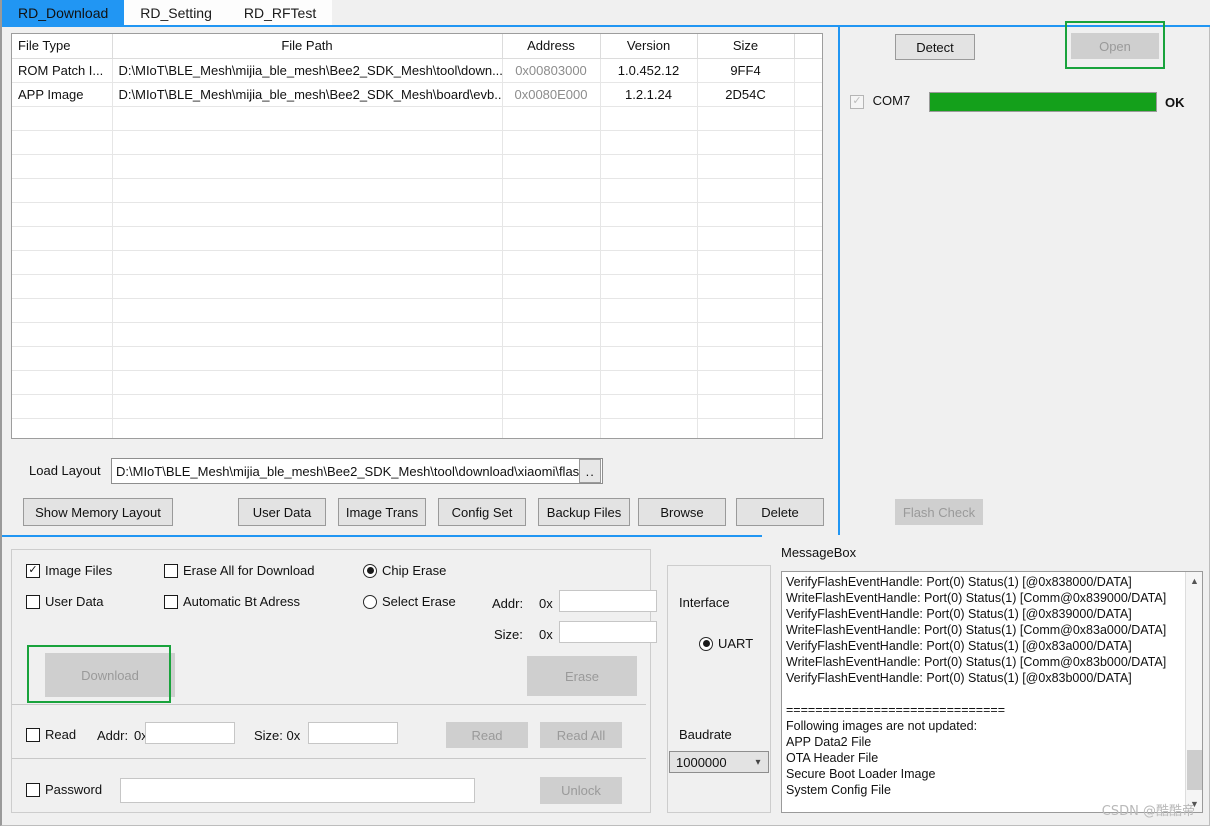  I want to click on message-box-scrollbar: ▲ ▼, so click(1193, 692).